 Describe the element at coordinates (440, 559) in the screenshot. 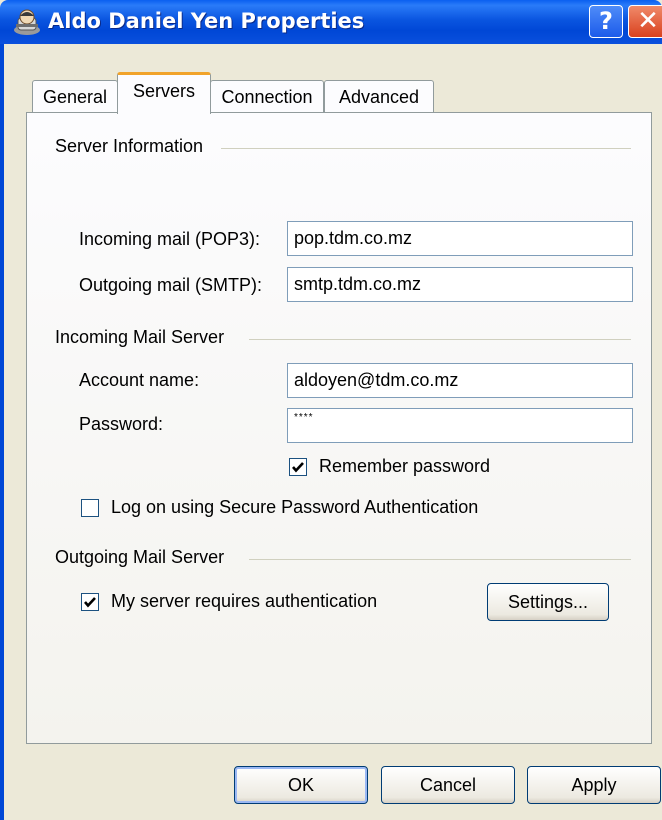

I see `outgoing-mail-server-divider` at that location.